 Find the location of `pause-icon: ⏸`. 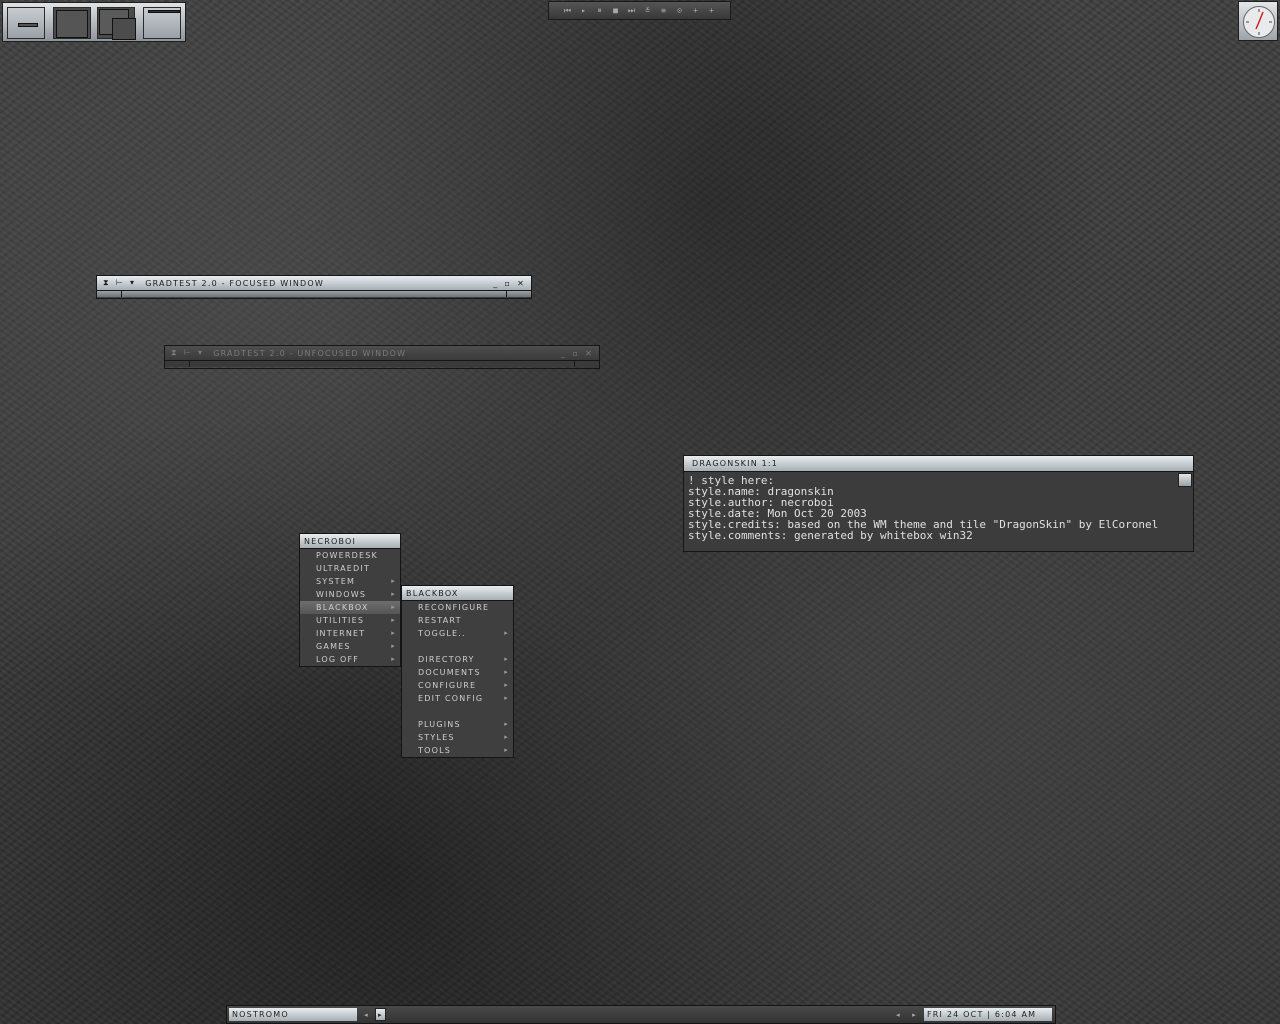

pause-icon: ⏸ is located at coordinates (600, 11).